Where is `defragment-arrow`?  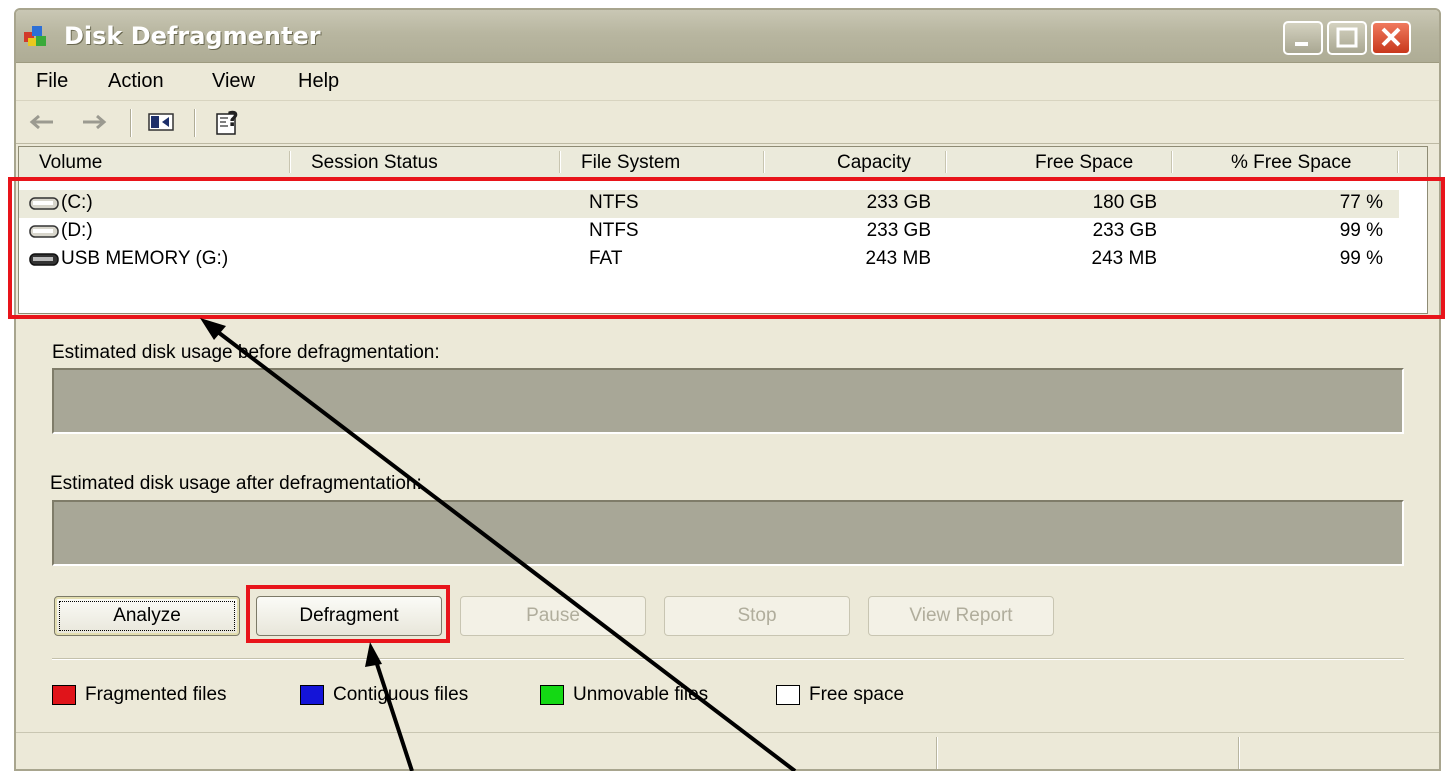
defragment-arrow is located at coordinates (393, 712).